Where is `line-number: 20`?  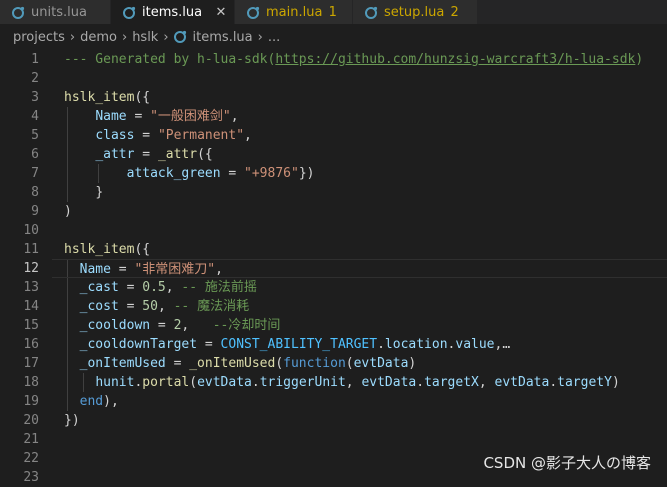
line-number: 20 is located at coordinates (31, 420).